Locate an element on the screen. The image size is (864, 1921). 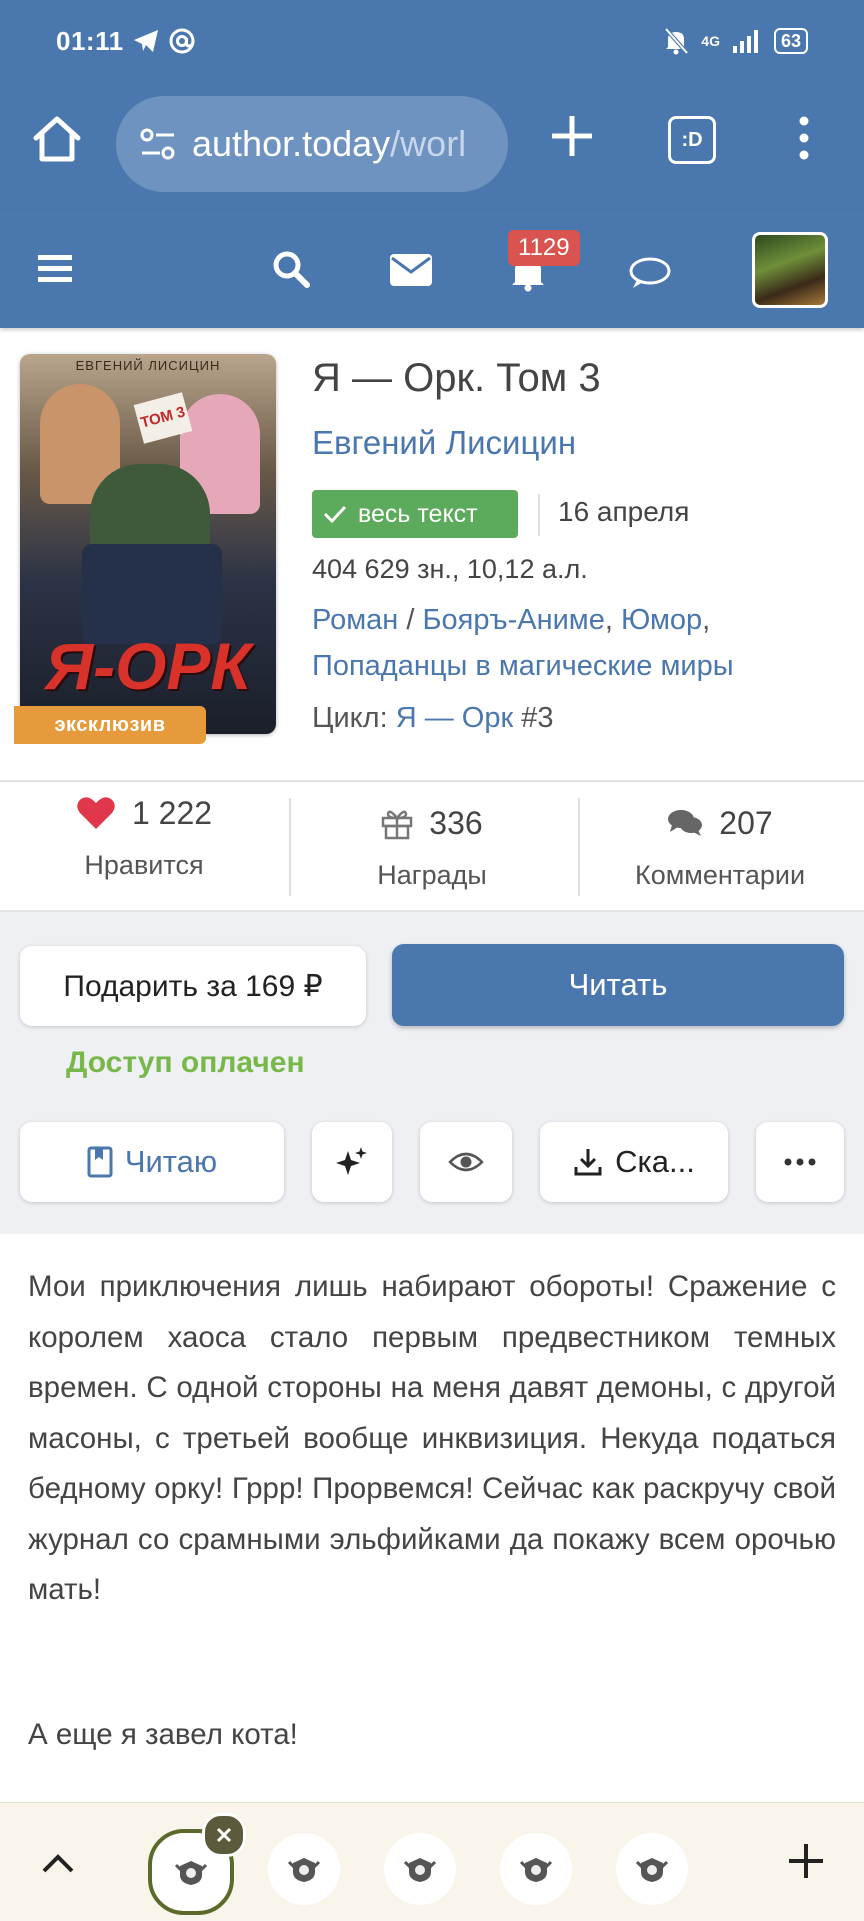
genre-link-popadantsy: Попаданцы в магические миры is located at coordinates (523, 666).